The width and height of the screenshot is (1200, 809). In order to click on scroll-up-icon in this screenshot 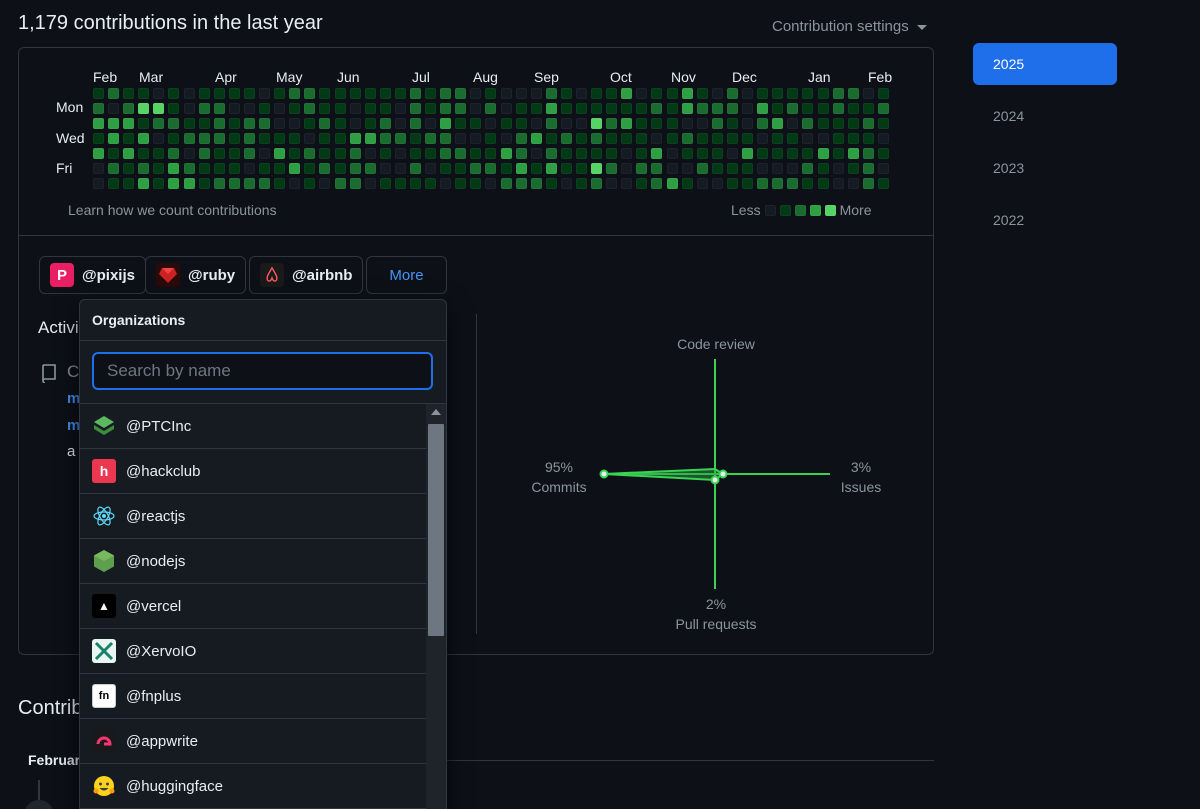, I will do `click(436, 412)`.